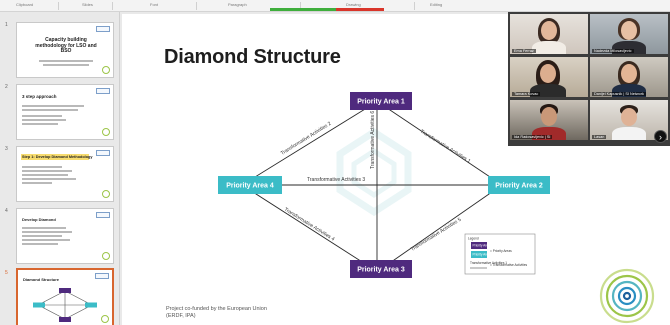 The height and width of the screenshot is (325, 670). Describe the element at coordinates (613, 51) in the screenshot. I see `participant-name: Nadezda Milosavljevic` at that location.